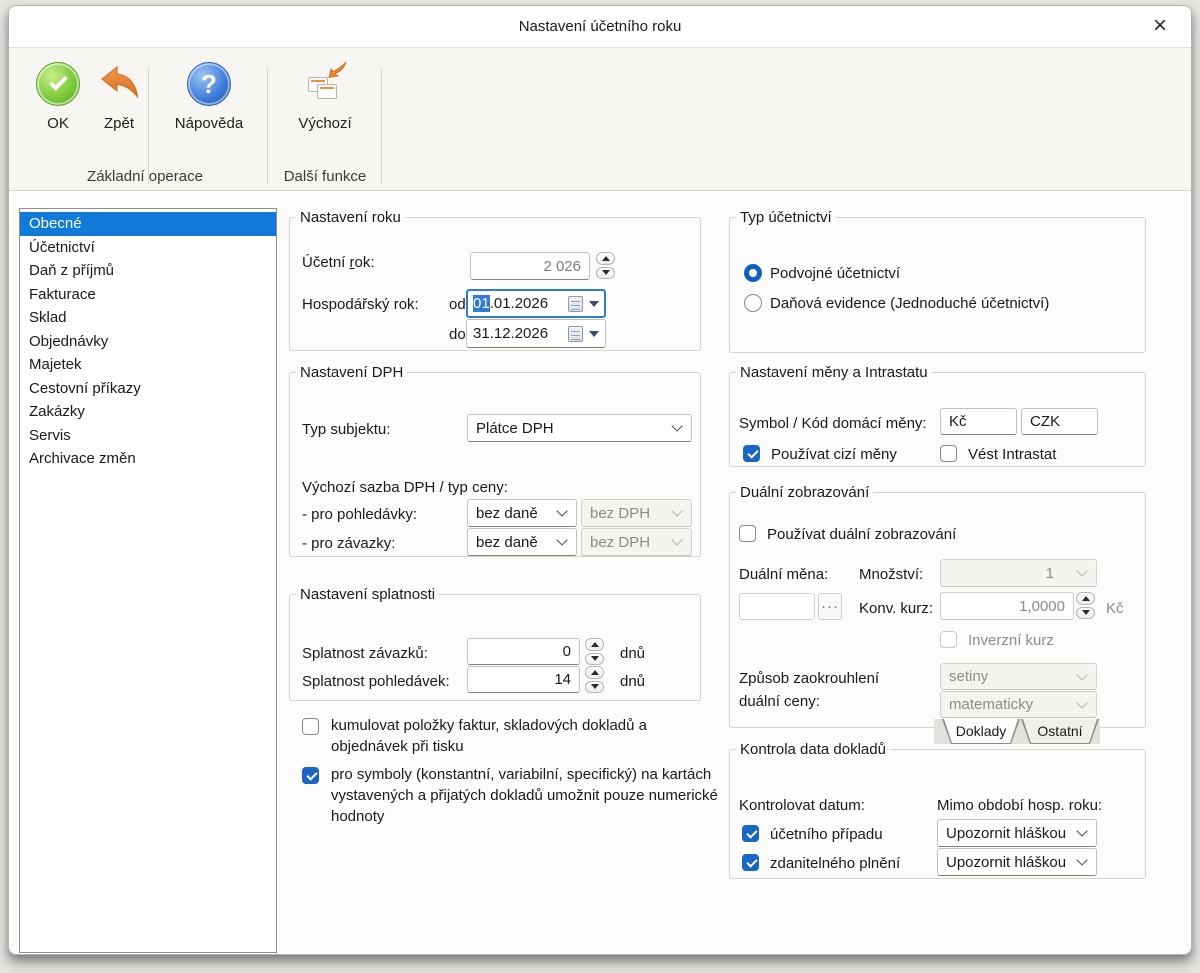 Image resolution: width=1200 pixels, height=973 pixels. Describe the element at coordinates (751, 453) in the screenshot. I see `cizi-meny-checkbox` at that location.